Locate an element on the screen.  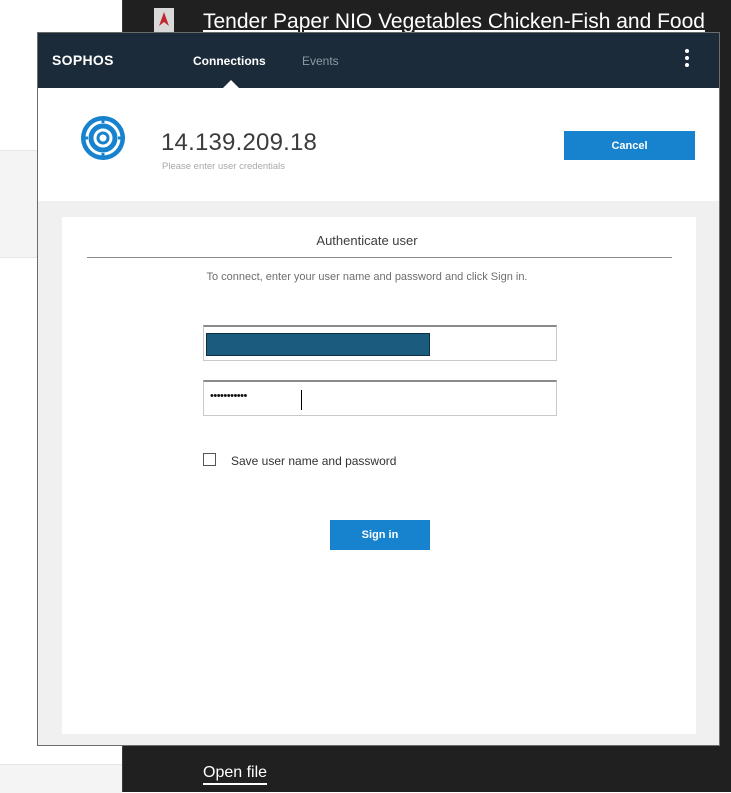
target-connection-icon is located at coordinates (103, 138).